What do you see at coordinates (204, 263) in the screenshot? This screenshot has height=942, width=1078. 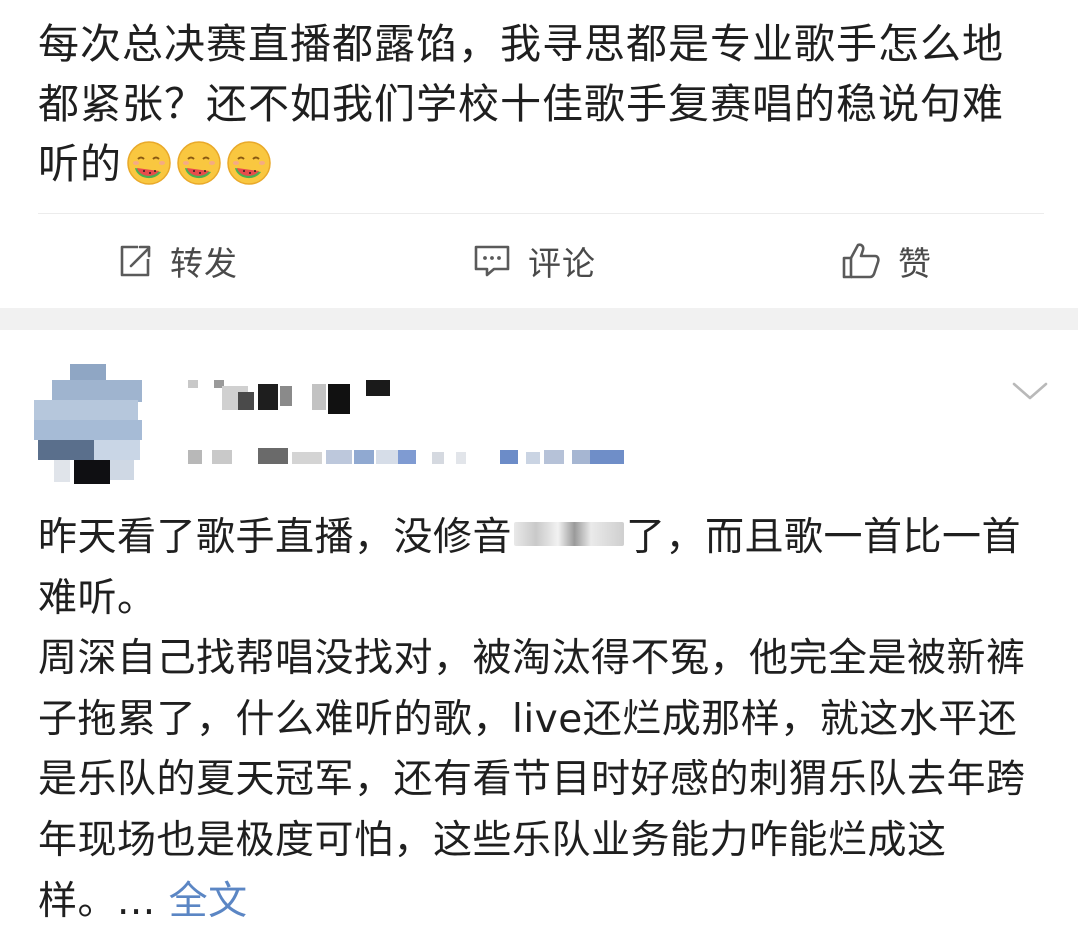 I see `repost-label: 转发` at bounding box center [204, 263].